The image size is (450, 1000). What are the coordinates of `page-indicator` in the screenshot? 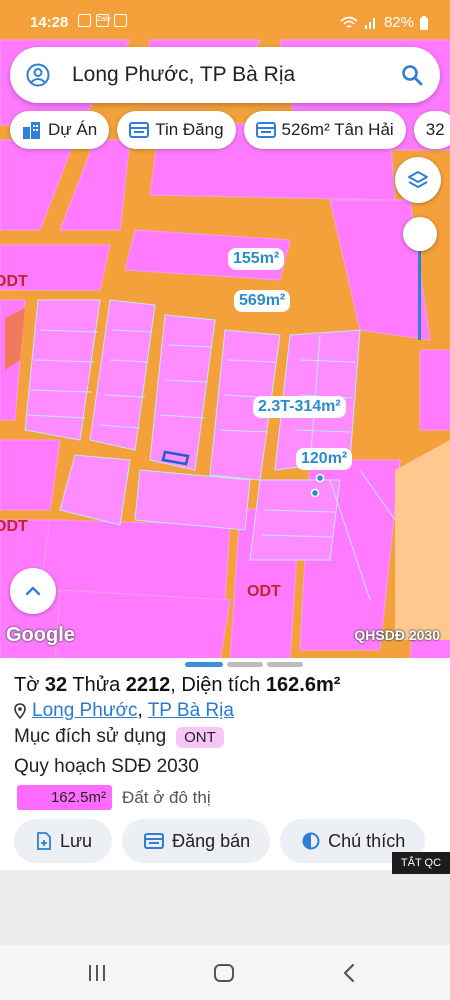 It's located at (244, 664).